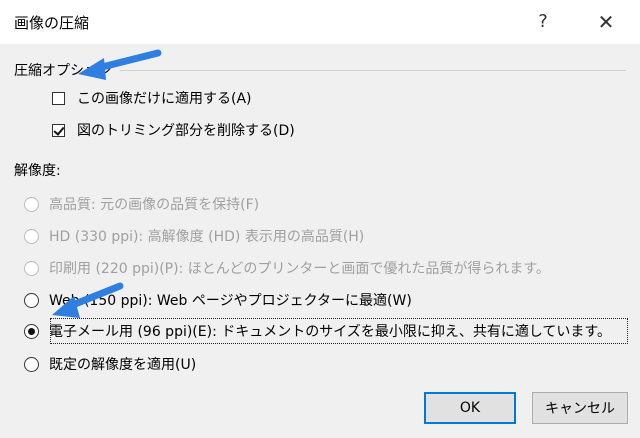 The height and width of the screenshot is (438, 640). I want to click on group-divider, so click(373, 70).